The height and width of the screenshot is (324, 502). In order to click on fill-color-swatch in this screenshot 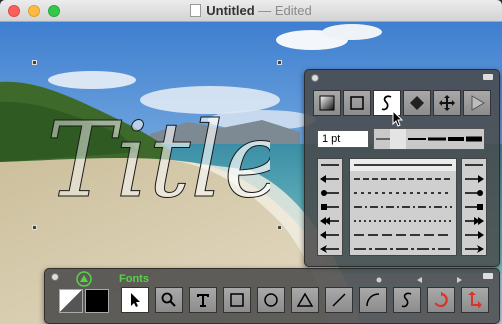, I will do `click(71, 301)`.